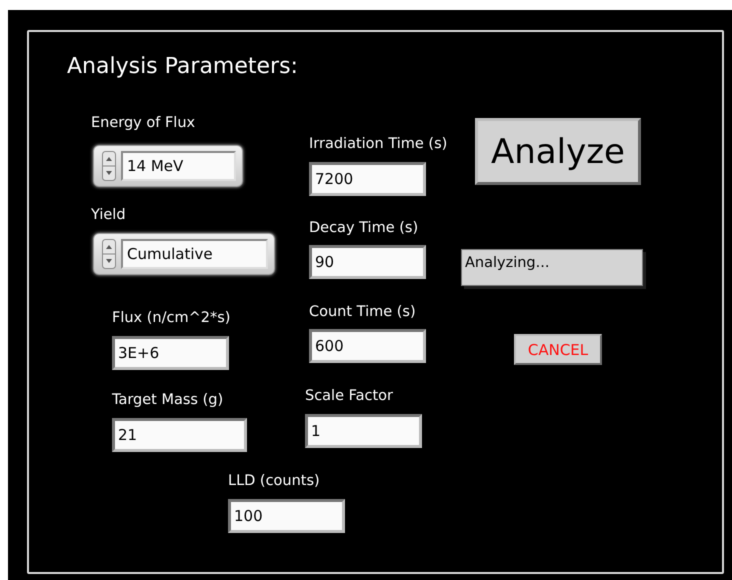 This screenshot has width=732, height=580. What do you see at coordinates (349, 396) in the screenshot?
I see `field-label: Scale Factor` at bounding box center [349, 396].